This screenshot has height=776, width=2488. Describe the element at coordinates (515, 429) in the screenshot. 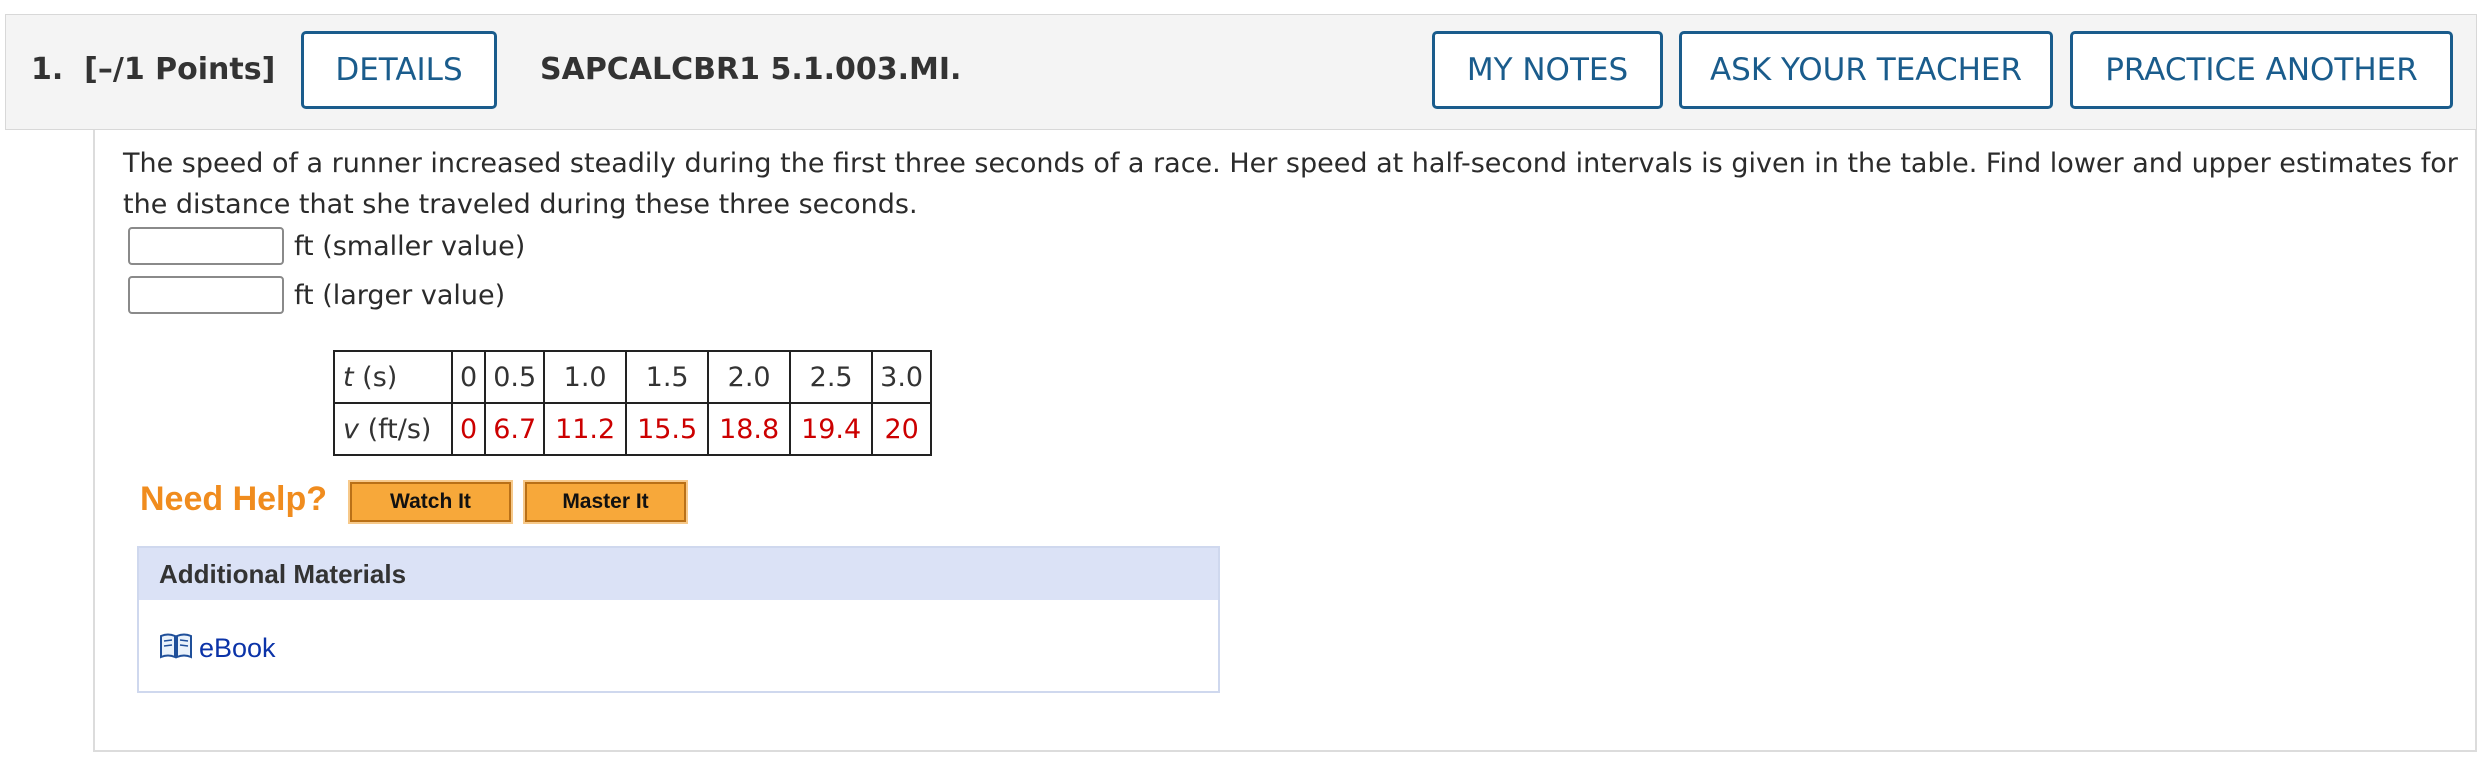

I see `speed-cell: 6.7` at that location.